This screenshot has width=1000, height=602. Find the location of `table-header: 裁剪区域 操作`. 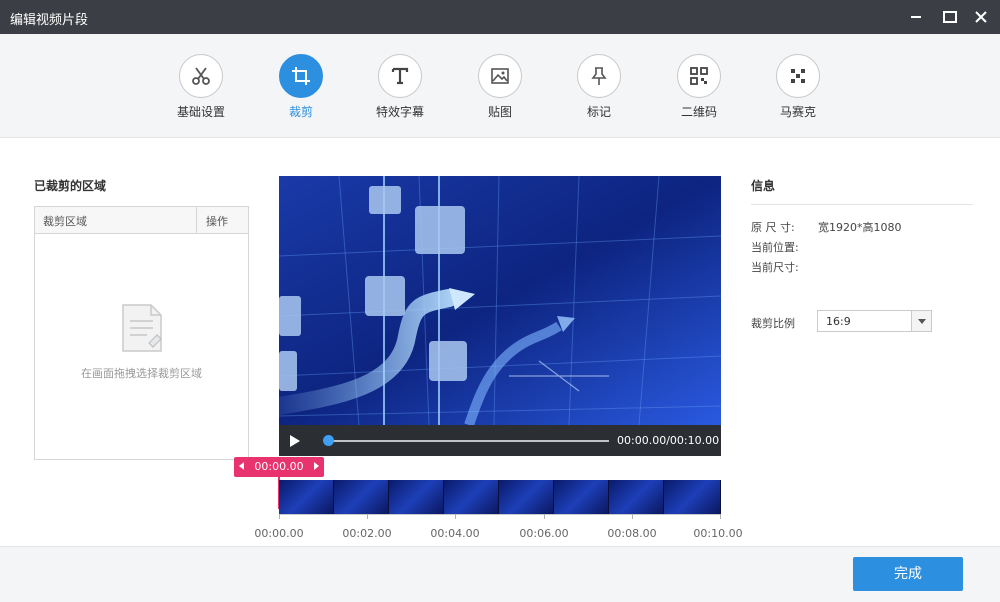

table-header: 裁剪区域 操作 is located at coordinates (141, 220).